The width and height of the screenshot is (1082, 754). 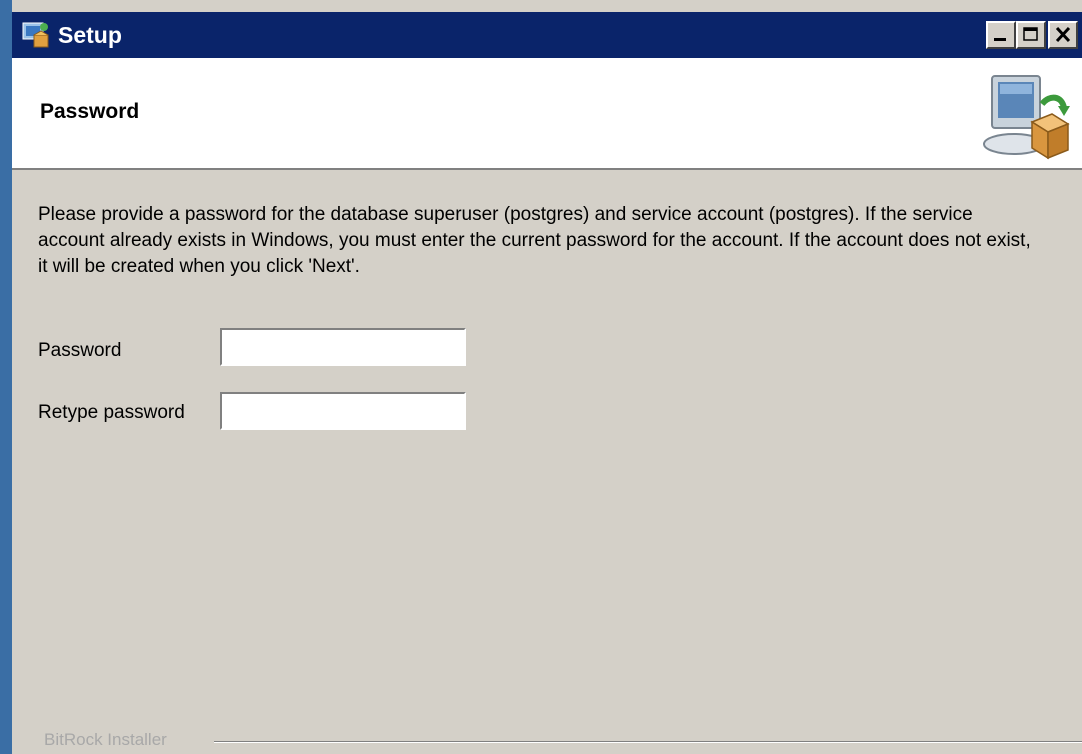 What do you see at coordinates (343, 347) in the screenshot?
I see `password-field` at bounding box center [343, 347].